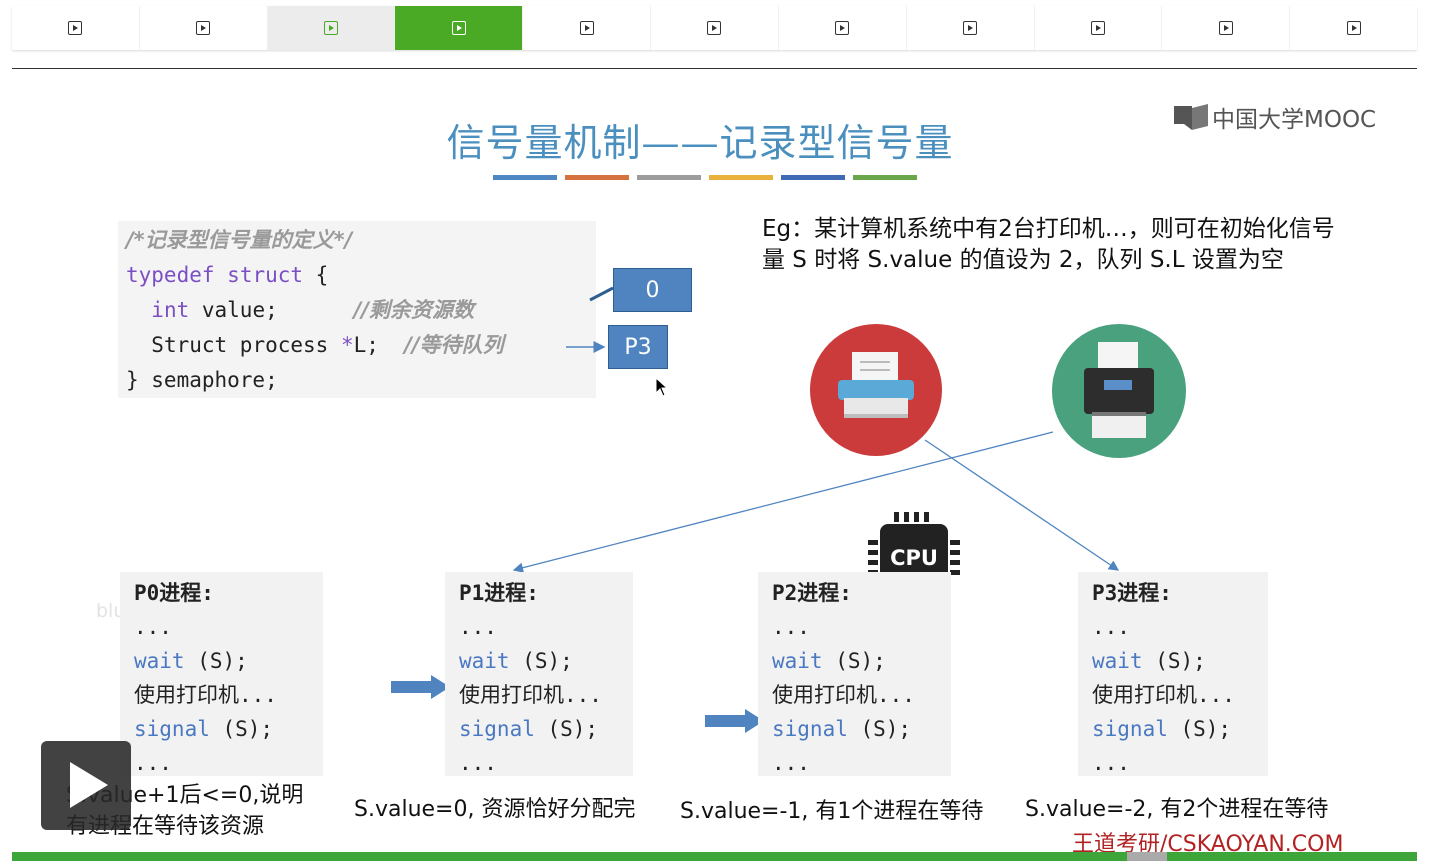 The width and height of the screenshot is (1432, 861). What do you see at coordinates (1177, 809) in the screenshot?
I see `caption-p3: S.value=-2, 有2个进程在等待` at bounding box center [1177, 809].